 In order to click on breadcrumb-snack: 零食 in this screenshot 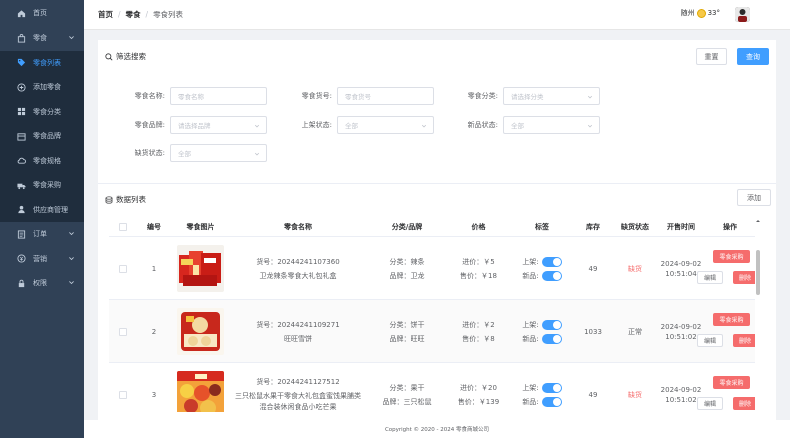, I will do `click(133, 14)`.